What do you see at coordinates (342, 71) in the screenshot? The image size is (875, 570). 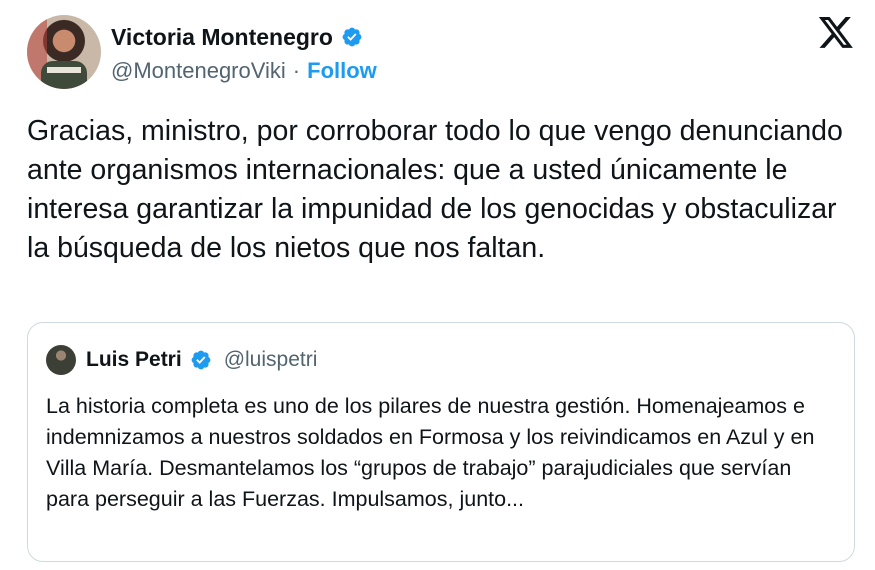 I see `follow-button: Follow` at bounding box center [342, 71].